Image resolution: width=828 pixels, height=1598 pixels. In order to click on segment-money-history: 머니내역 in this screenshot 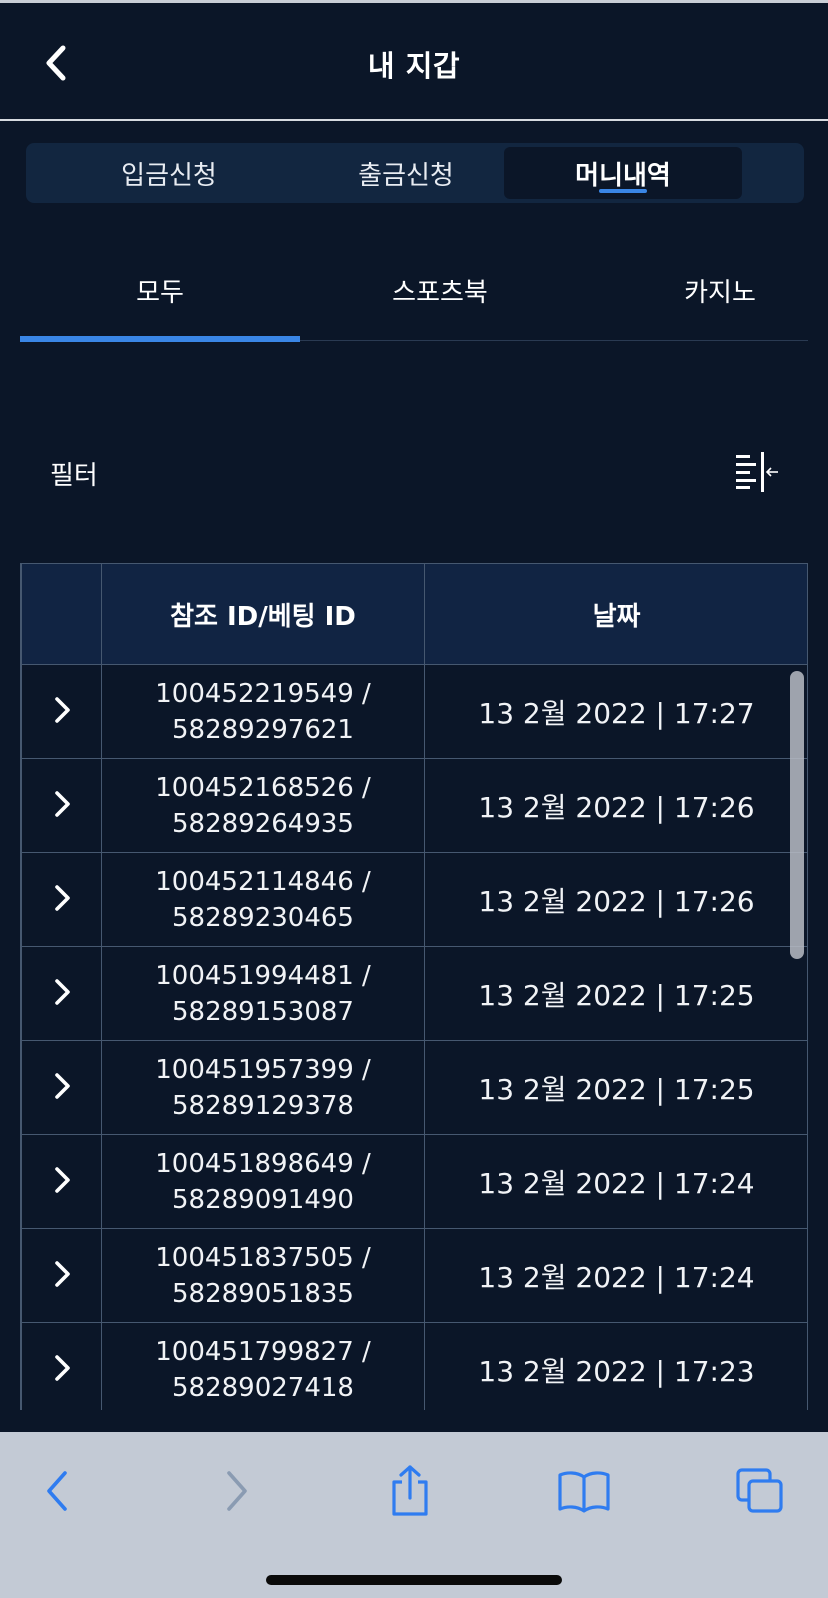, I will do `click(623, 173)`.